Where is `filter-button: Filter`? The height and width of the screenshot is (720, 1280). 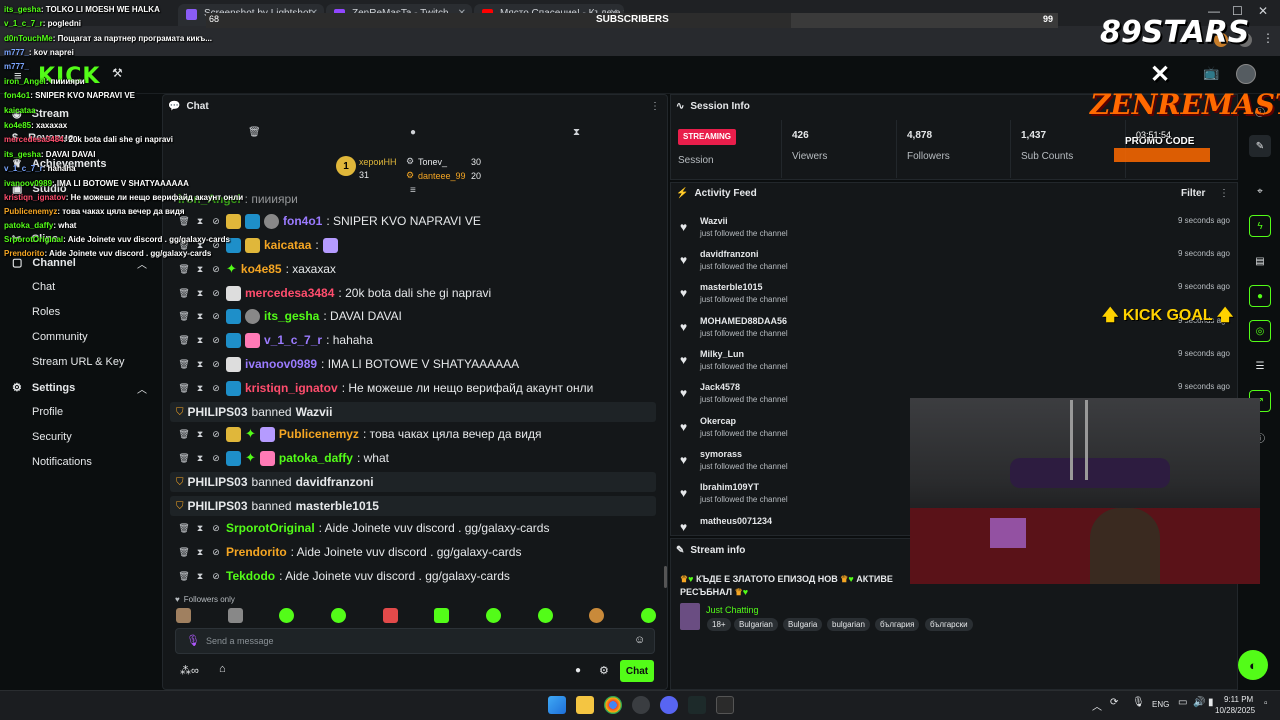
filter-button: Filter is located at coordinates (1193, 193).